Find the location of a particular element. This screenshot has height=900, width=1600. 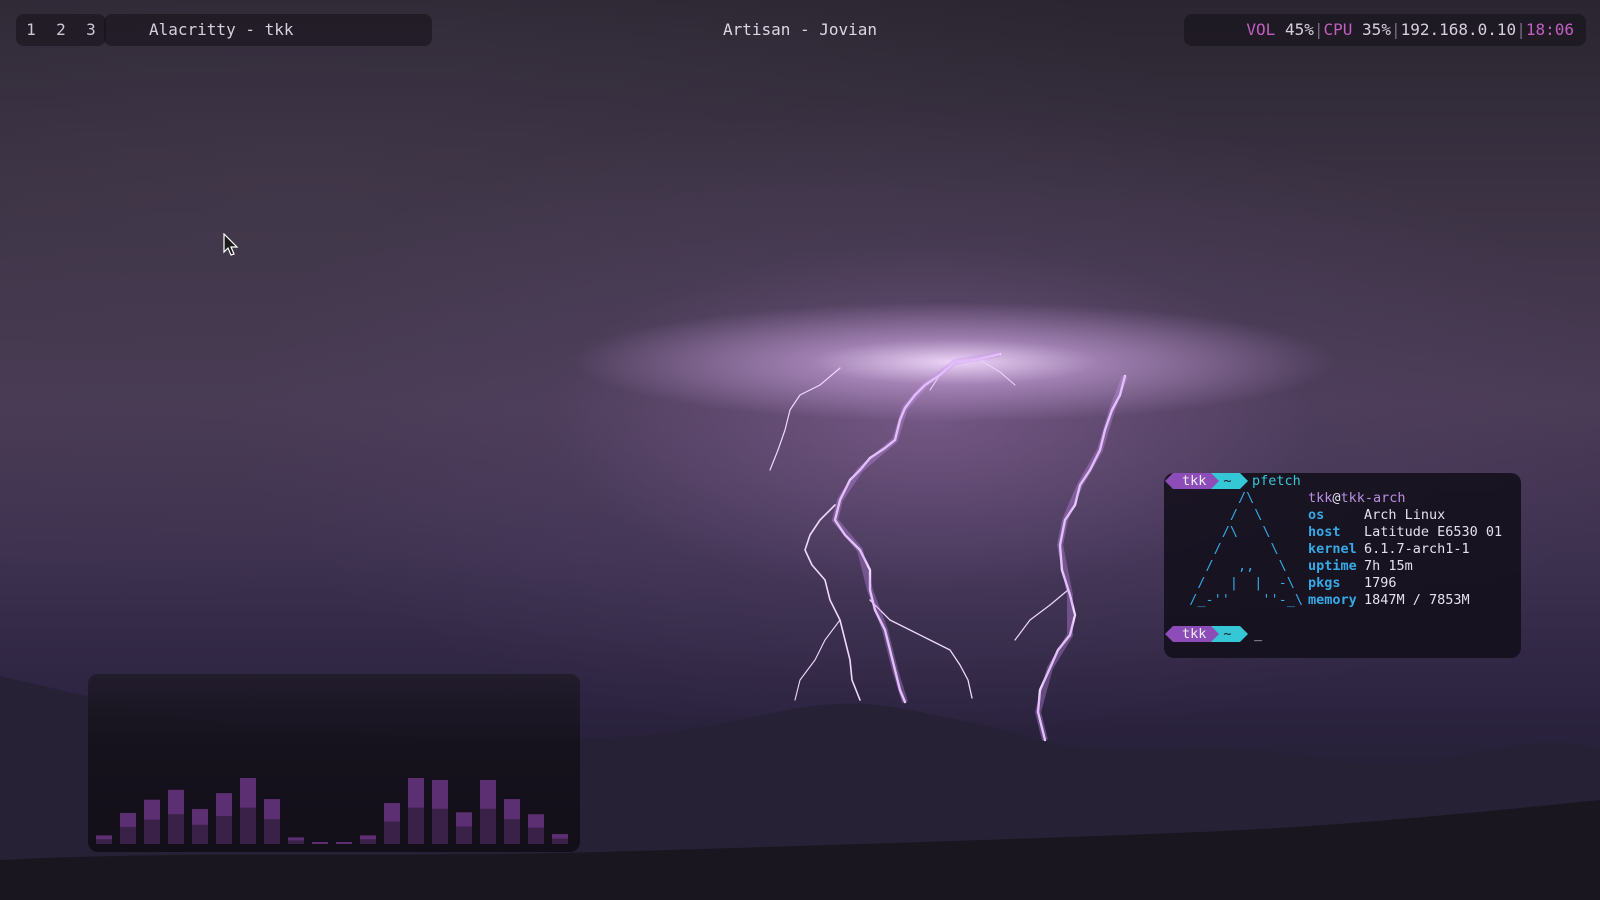

fetch-key: uptime is located at coordinates (1332, 566).